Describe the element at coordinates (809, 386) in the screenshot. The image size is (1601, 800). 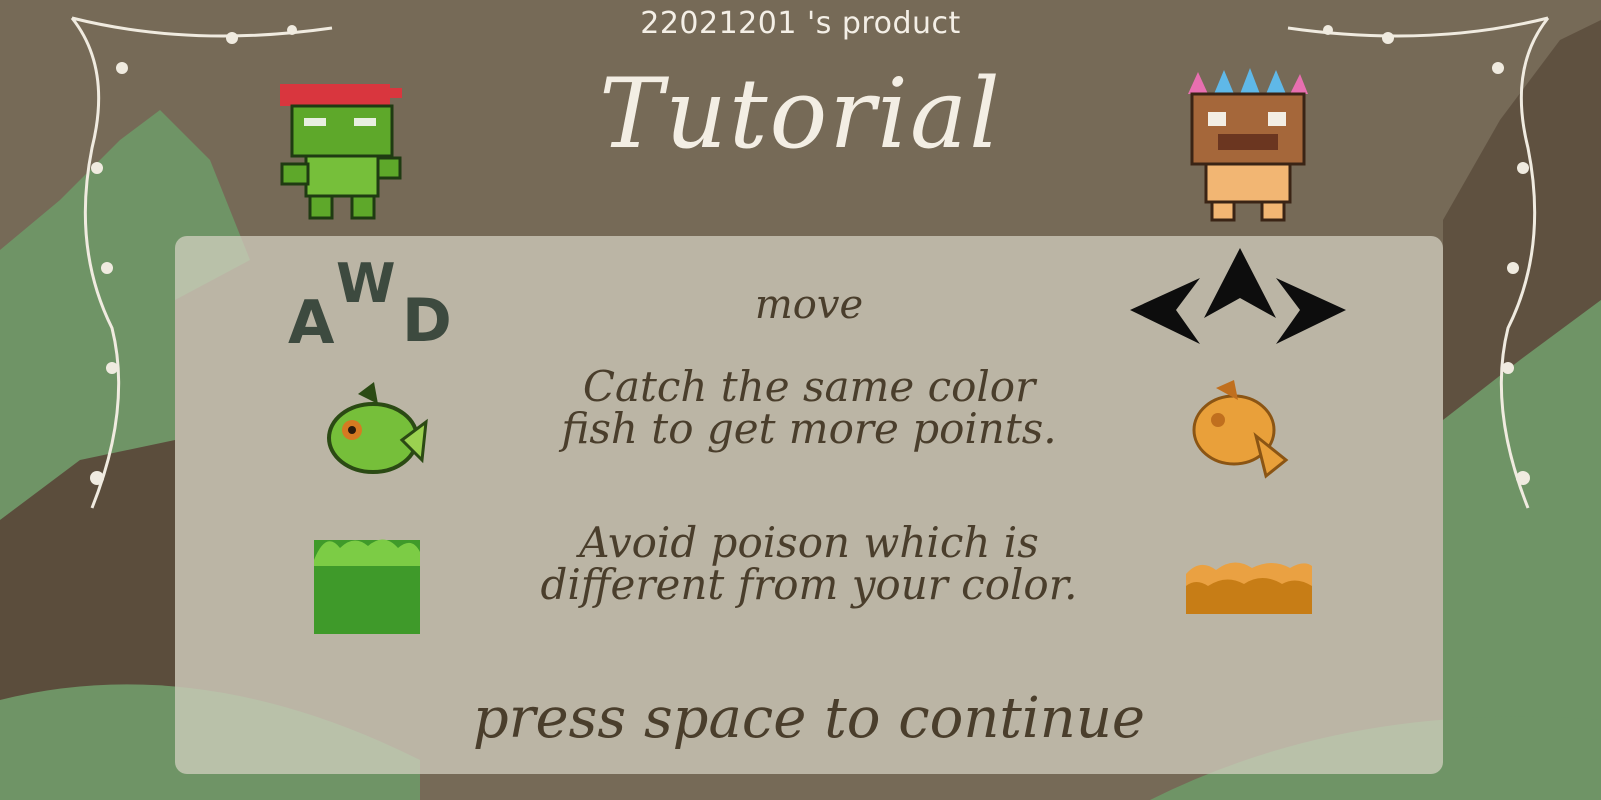
I see `catch-line-1: Catch the same color` at that location.